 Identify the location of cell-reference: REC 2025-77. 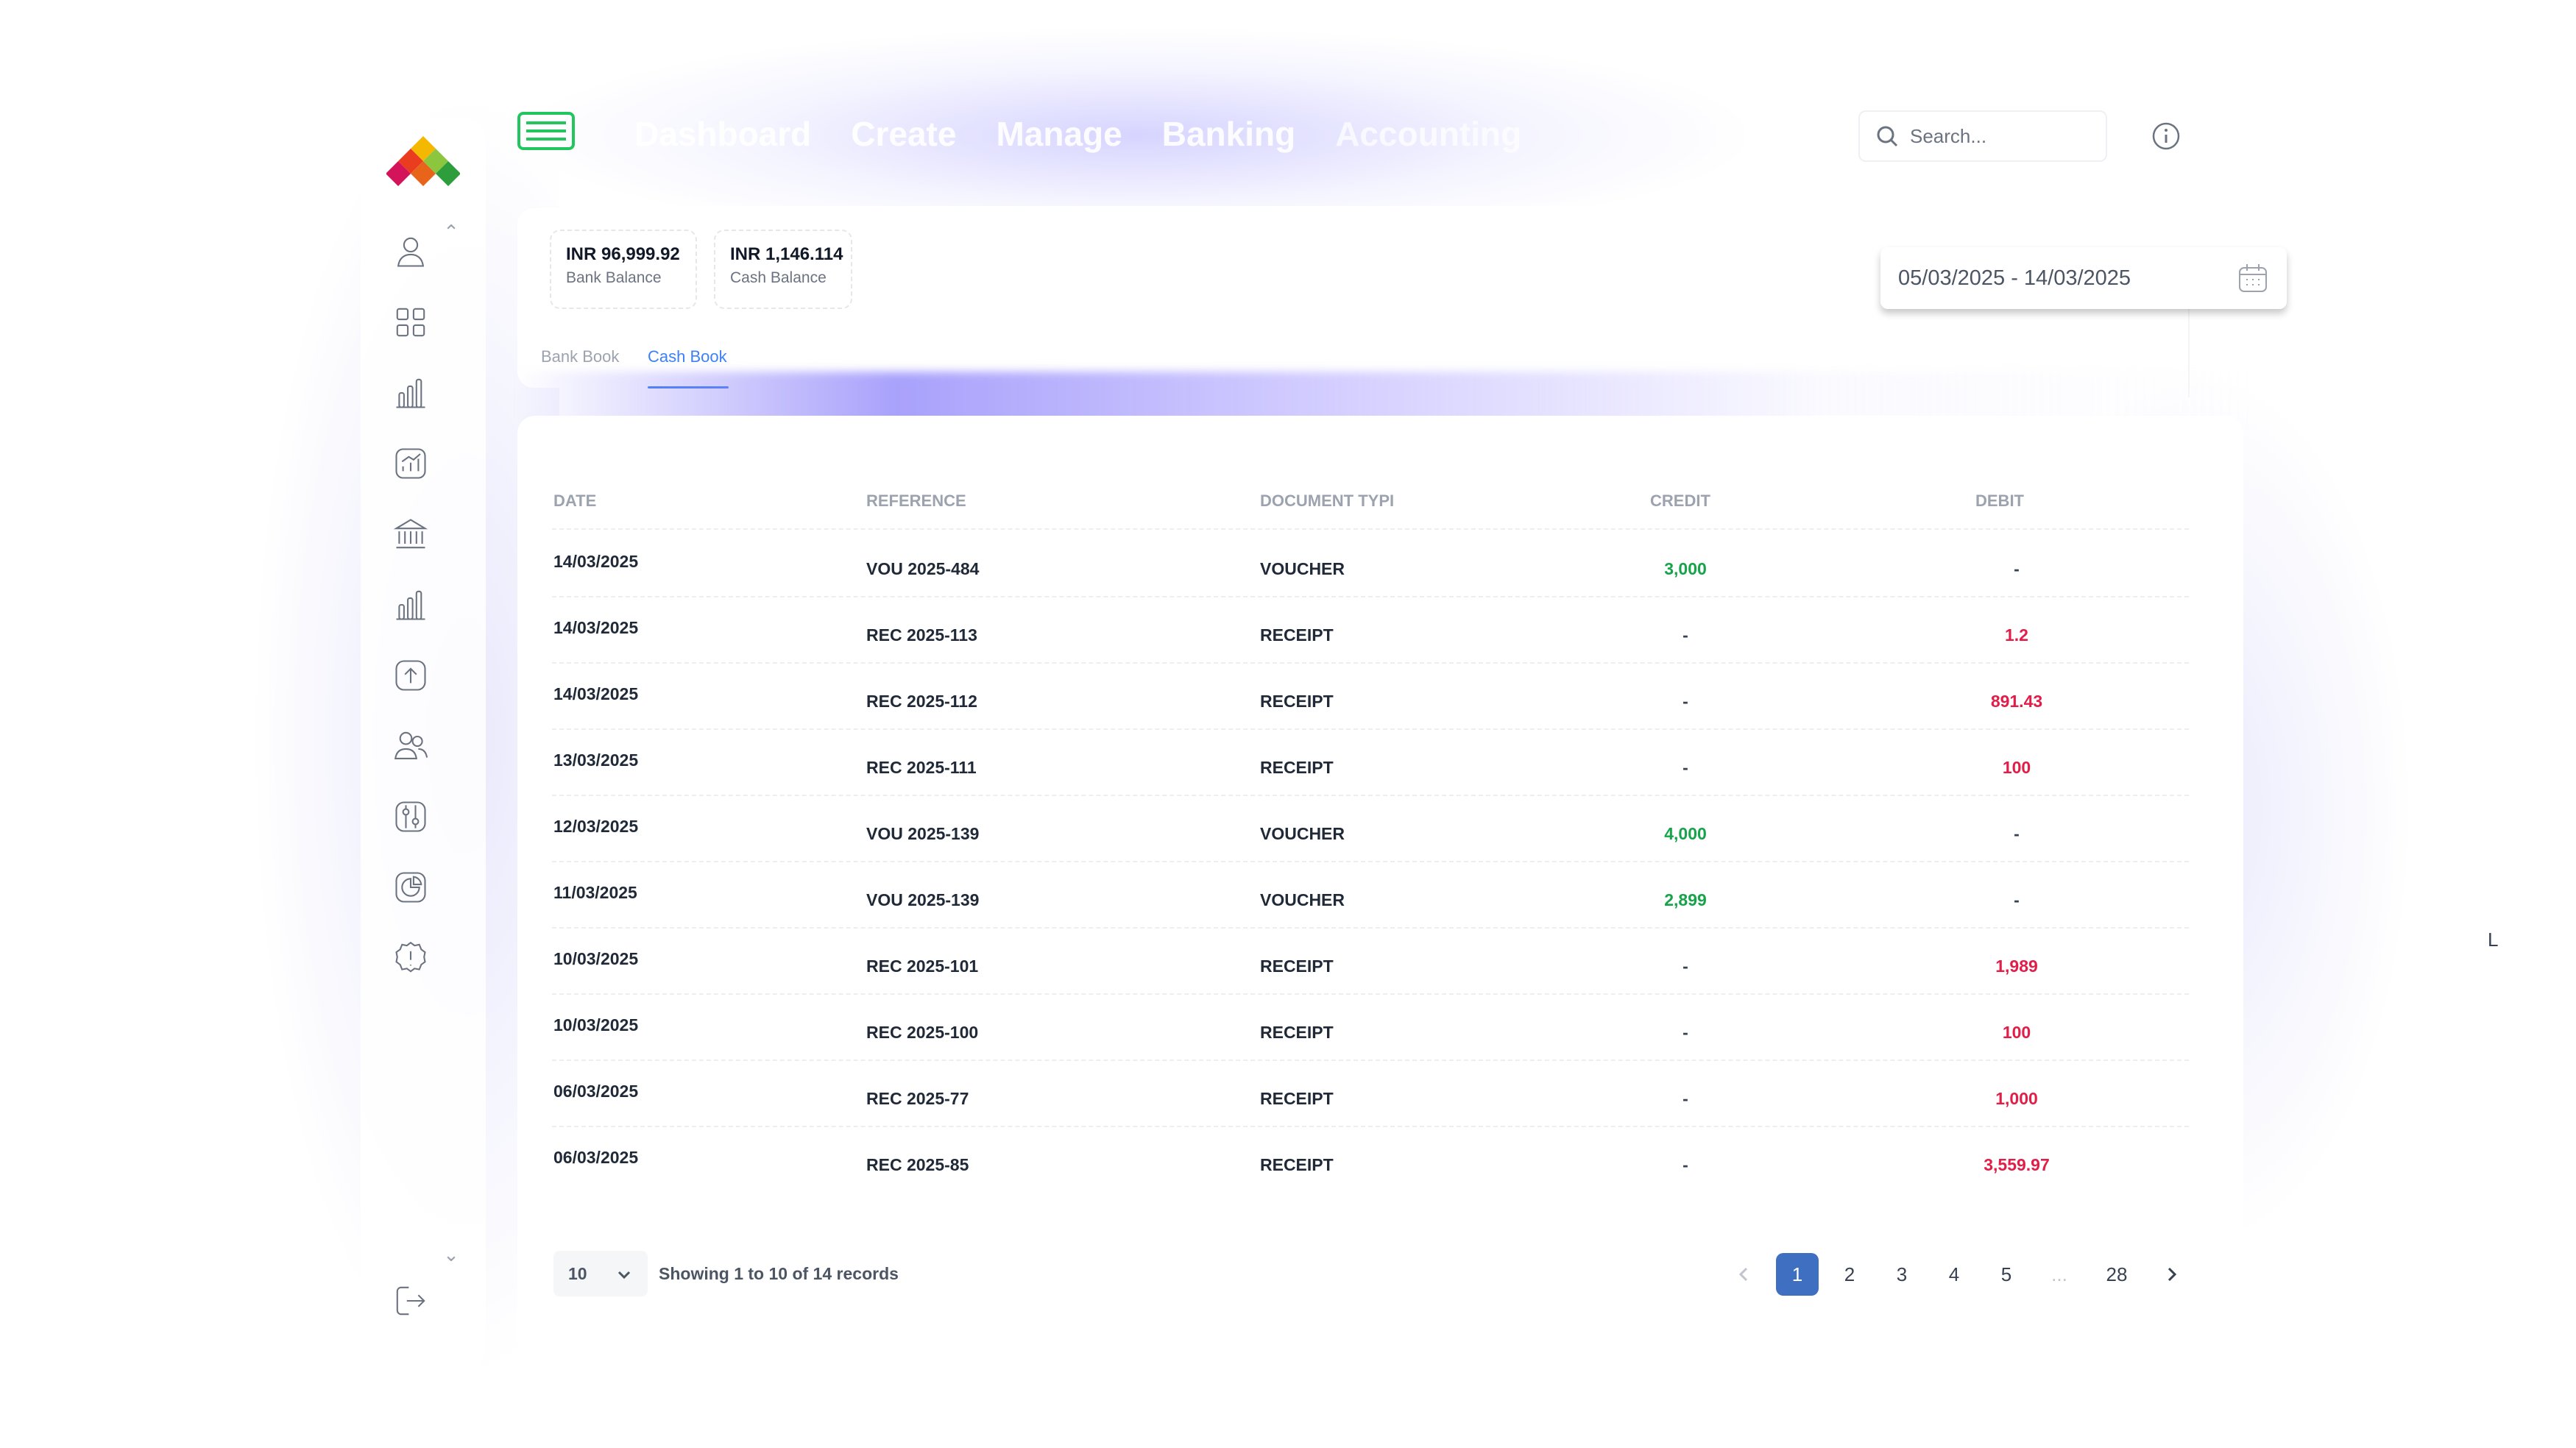
(917, 1098).